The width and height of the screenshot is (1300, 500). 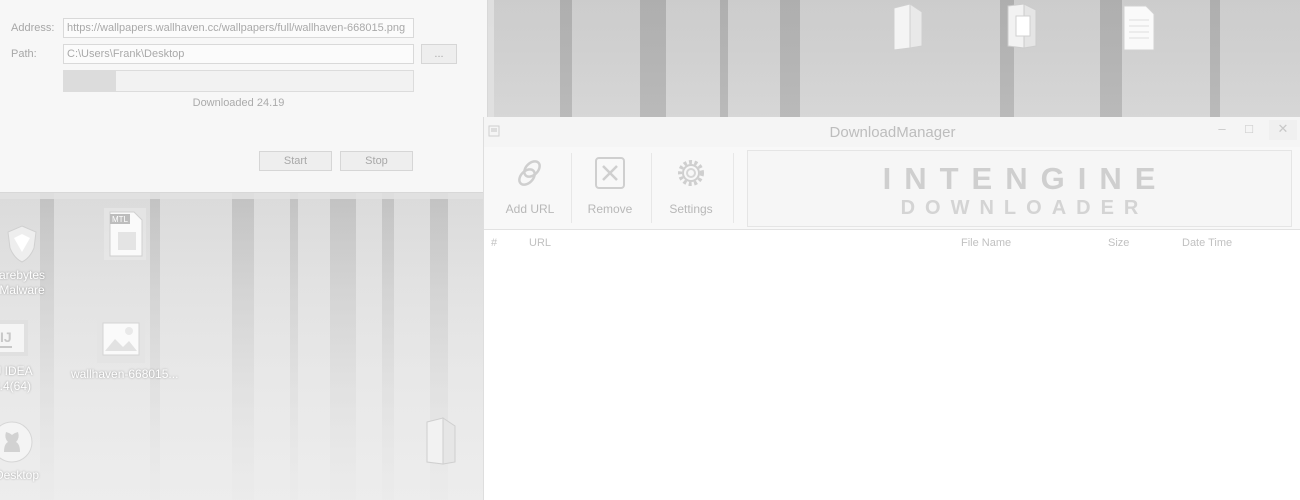 What do you see at coordinates (1249, 130) in the screenshot?
I see `maximize-button: □` at bounding box center [1249, 130].